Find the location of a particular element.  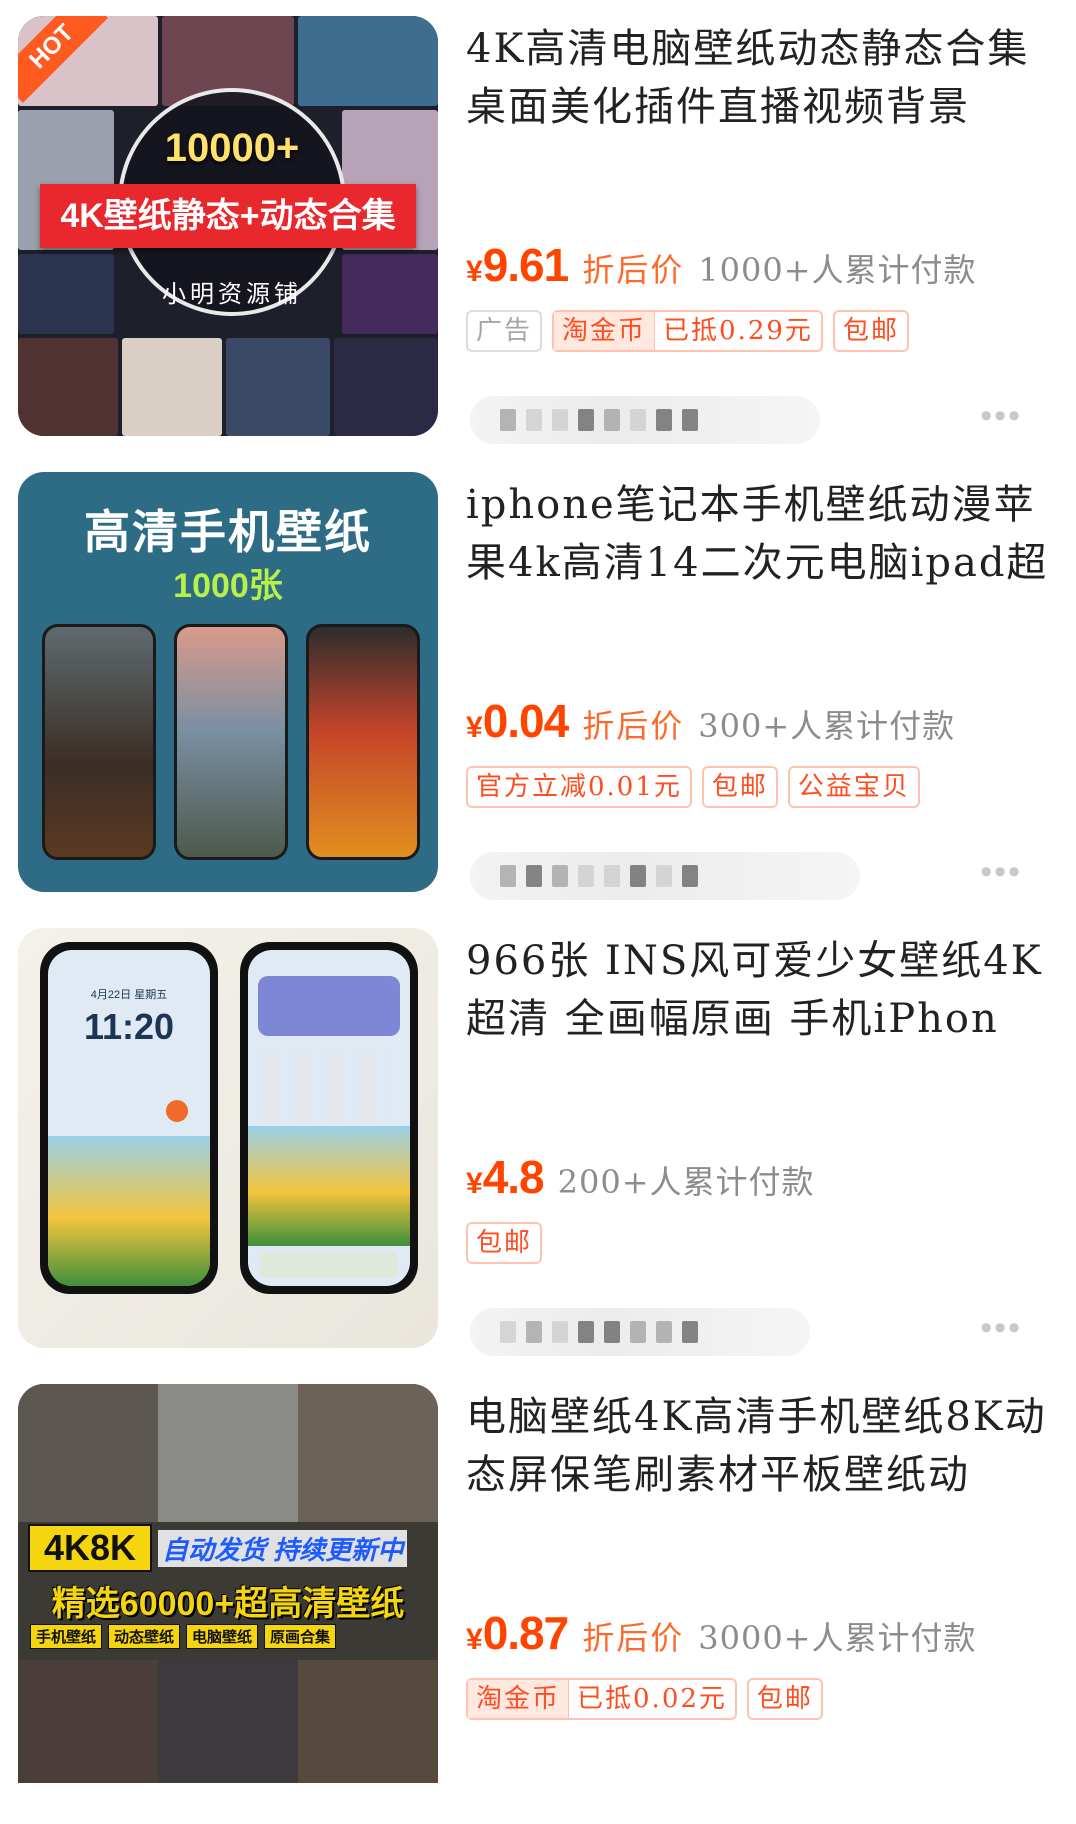

product-thumbnail: 4月22日 星期五 11:20 is located at coordinates (228, 1138).